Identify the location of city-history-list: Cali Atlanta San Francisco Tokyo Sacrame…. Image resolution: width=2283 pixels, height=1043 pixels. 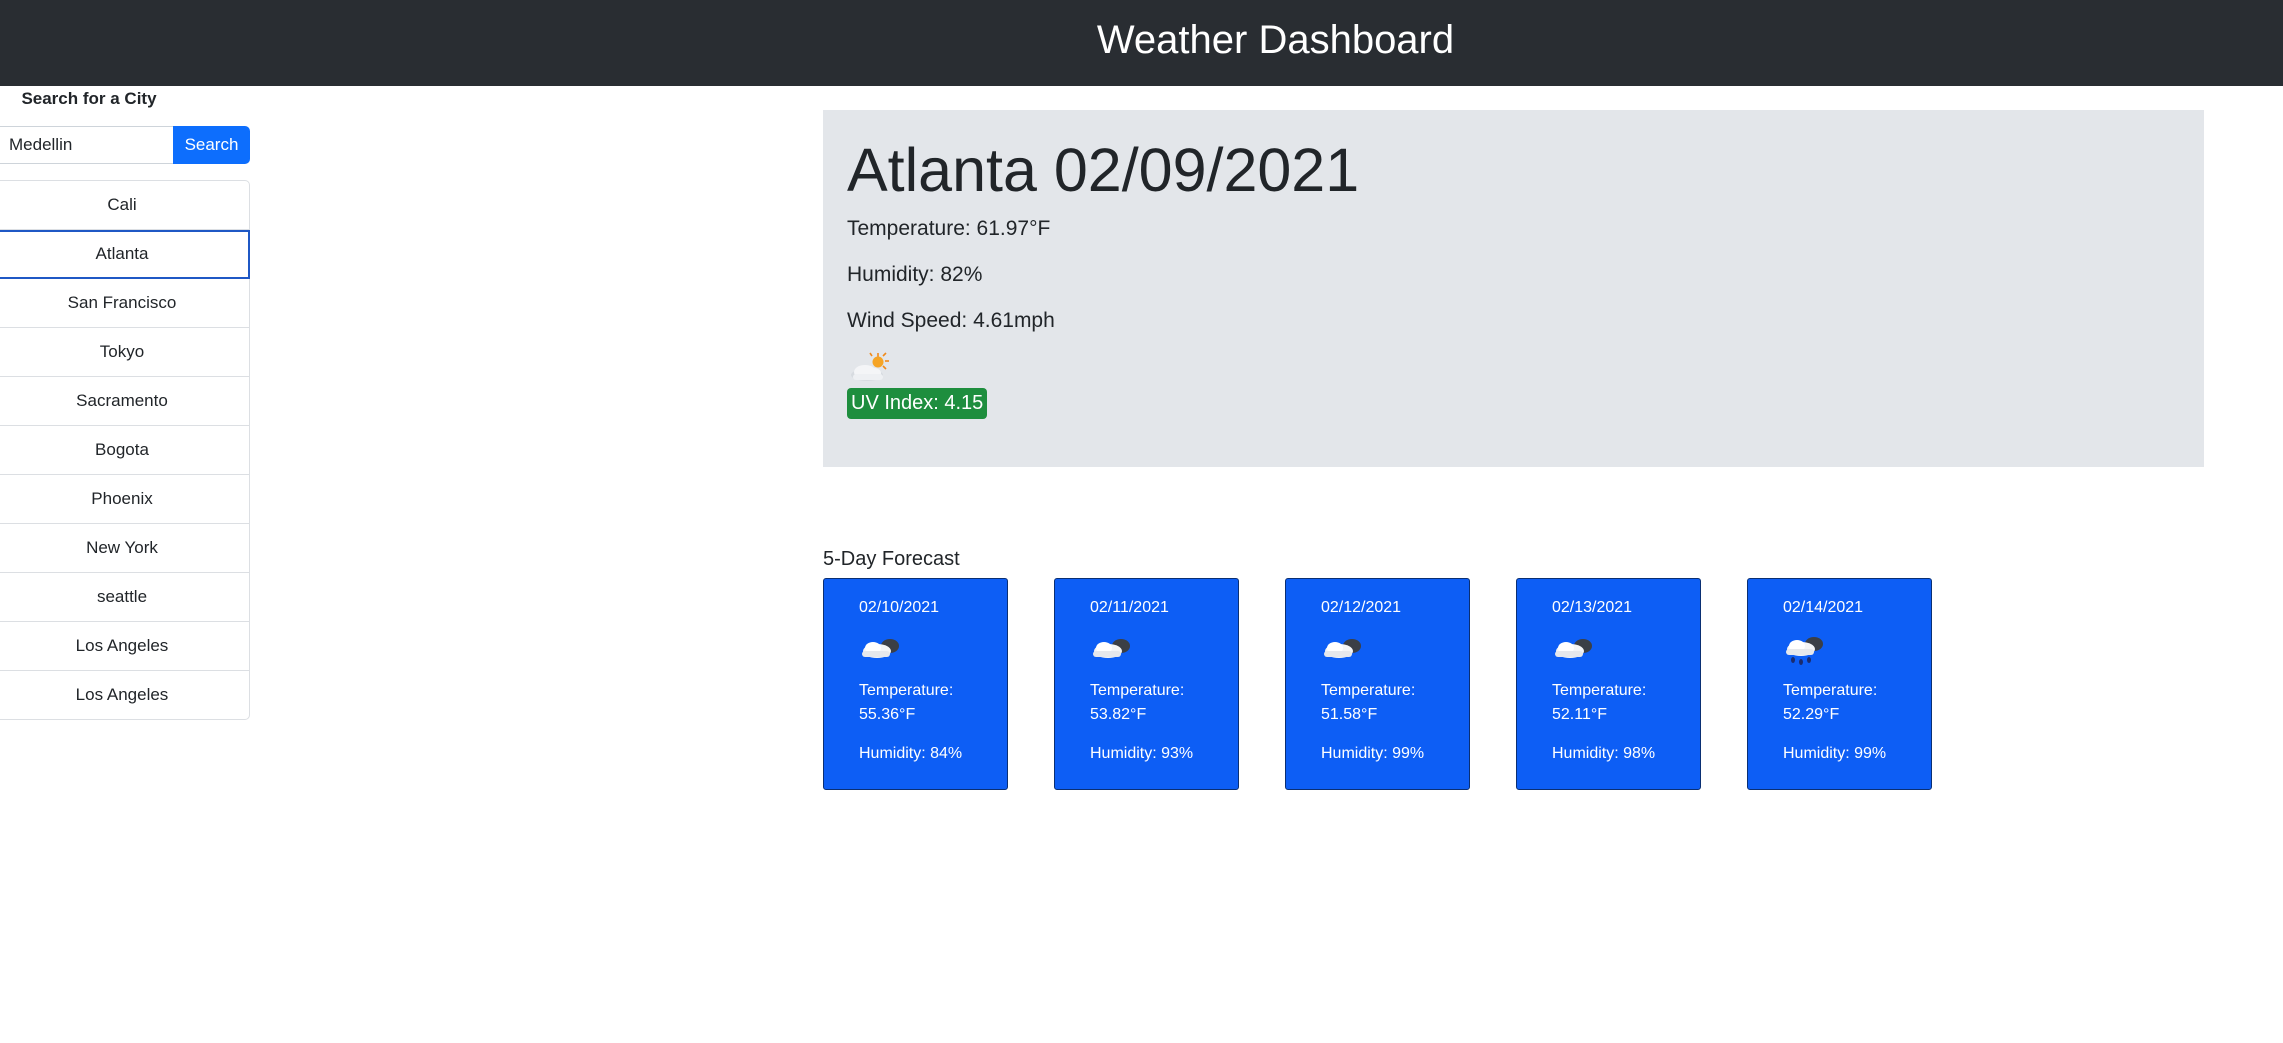
(125, 450).